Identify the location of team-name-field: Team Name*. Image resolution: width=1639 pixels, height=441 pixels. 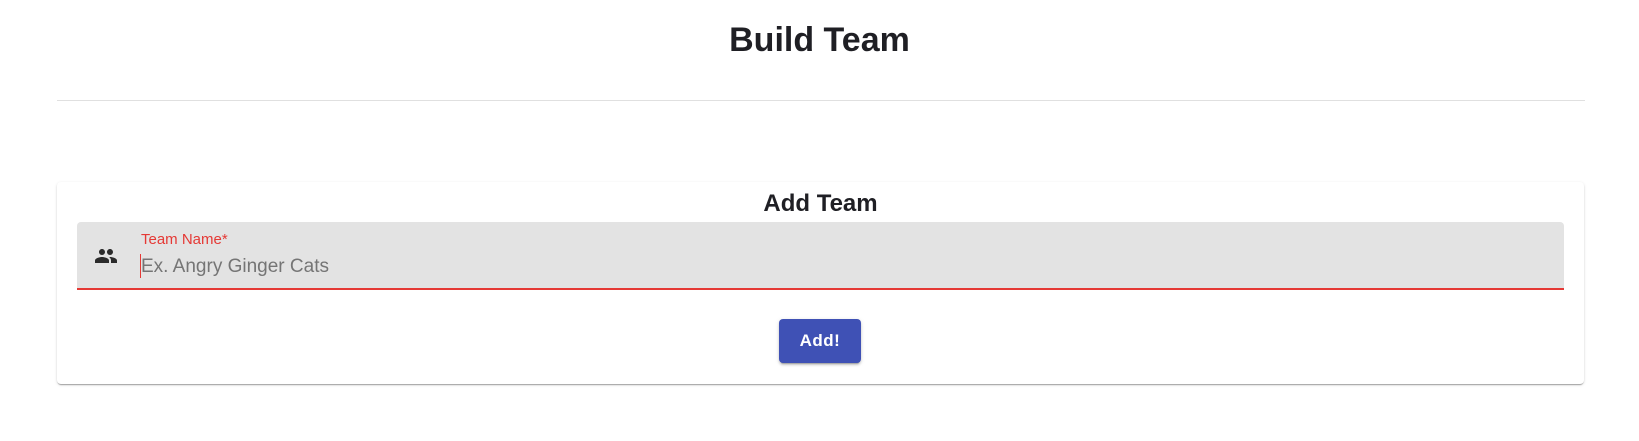
(820, 256).